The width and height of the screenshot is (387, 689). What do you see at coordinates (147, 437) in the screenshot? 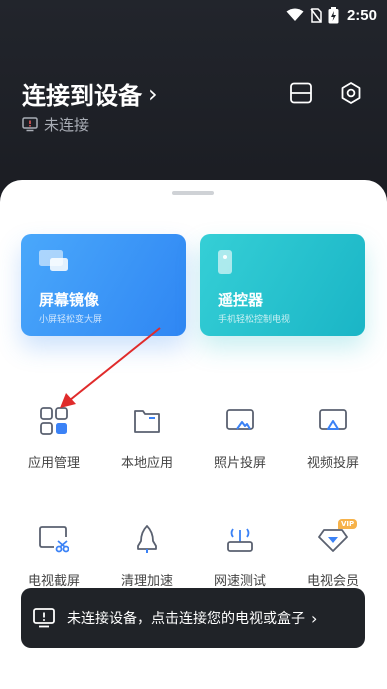
I see `grid-item-local-apps: 本地应用` at bounding box center [147, 437].